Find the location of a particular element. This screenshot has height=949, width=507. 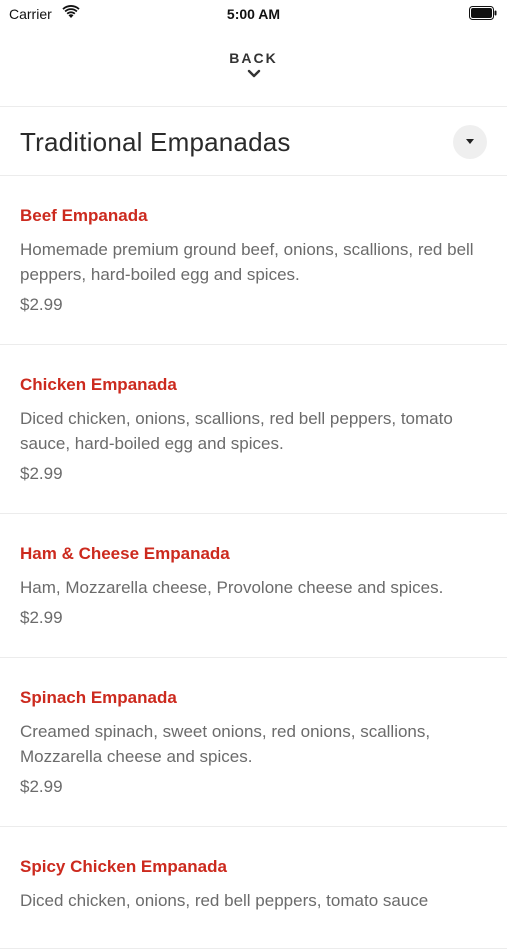

back-label: BACK is located at coordinates (253, 58).